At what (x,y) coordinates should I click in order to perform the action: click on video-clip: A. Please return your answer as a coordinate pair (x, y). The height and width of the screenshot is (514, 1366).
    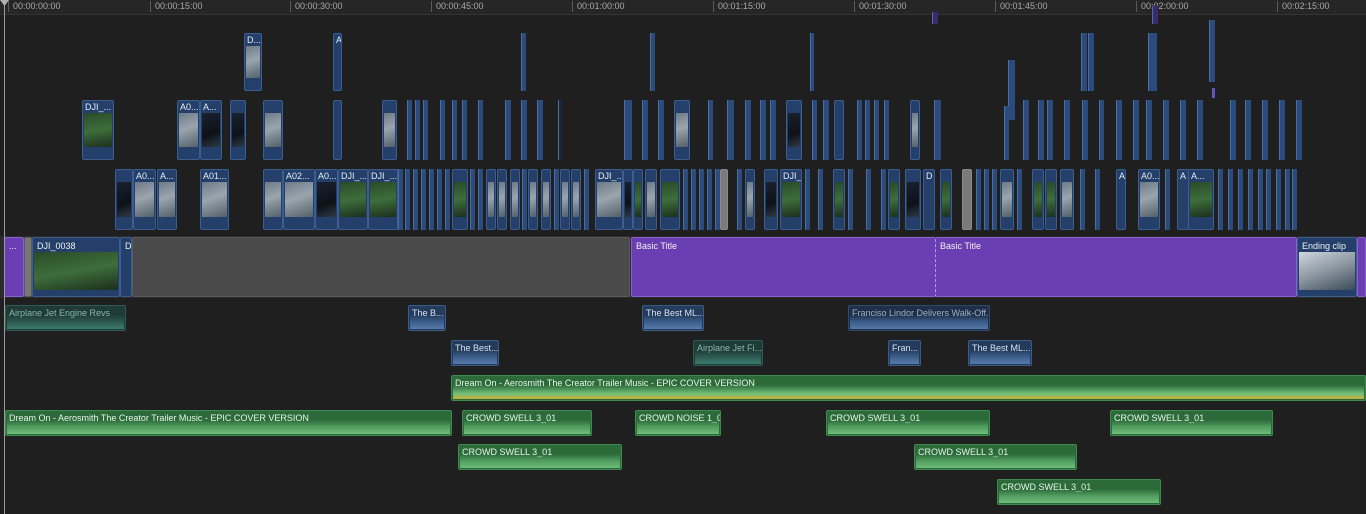
    Looking at the image, I should click on (337, 62).